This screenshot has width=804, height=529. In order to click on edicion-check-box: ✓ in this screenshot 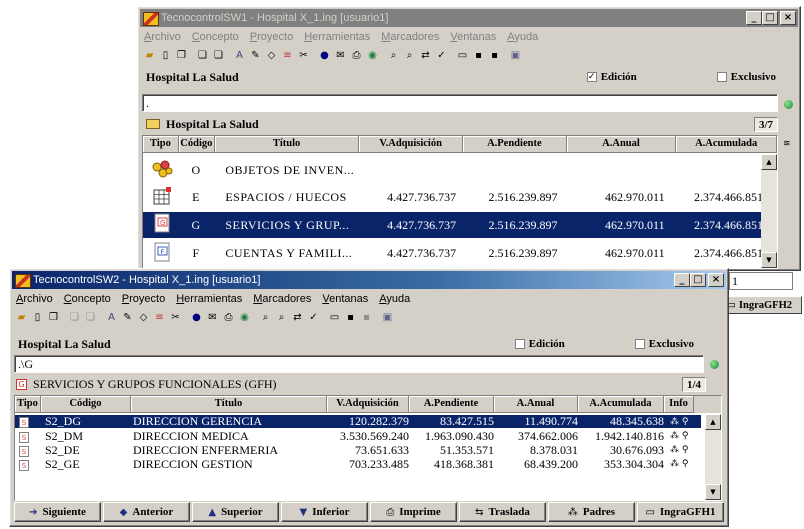, I will do `click(591, 77)`.